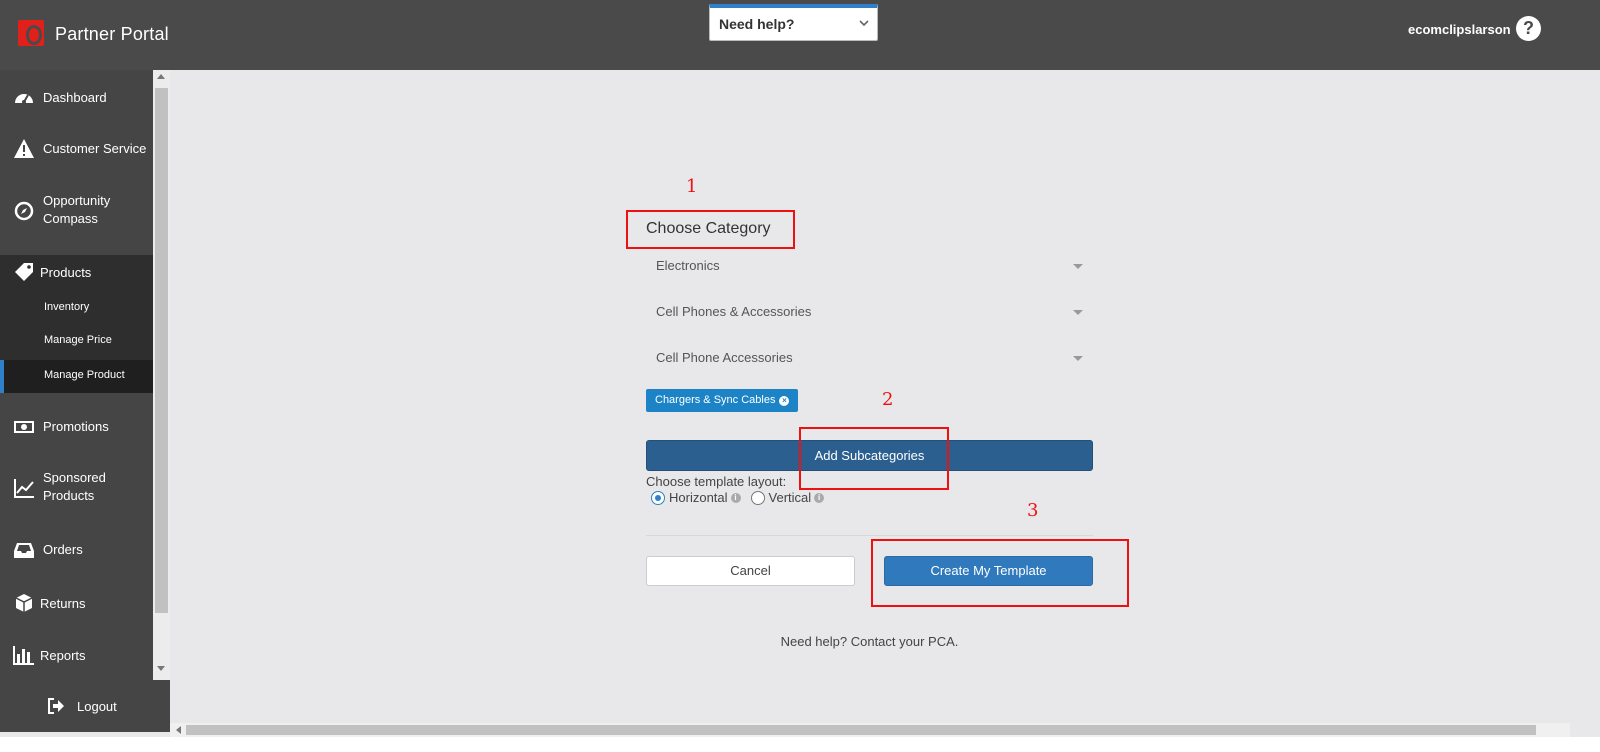  Describe the element at coordinates (24, 427) in the screenshot. I see `money-icon` at that location.